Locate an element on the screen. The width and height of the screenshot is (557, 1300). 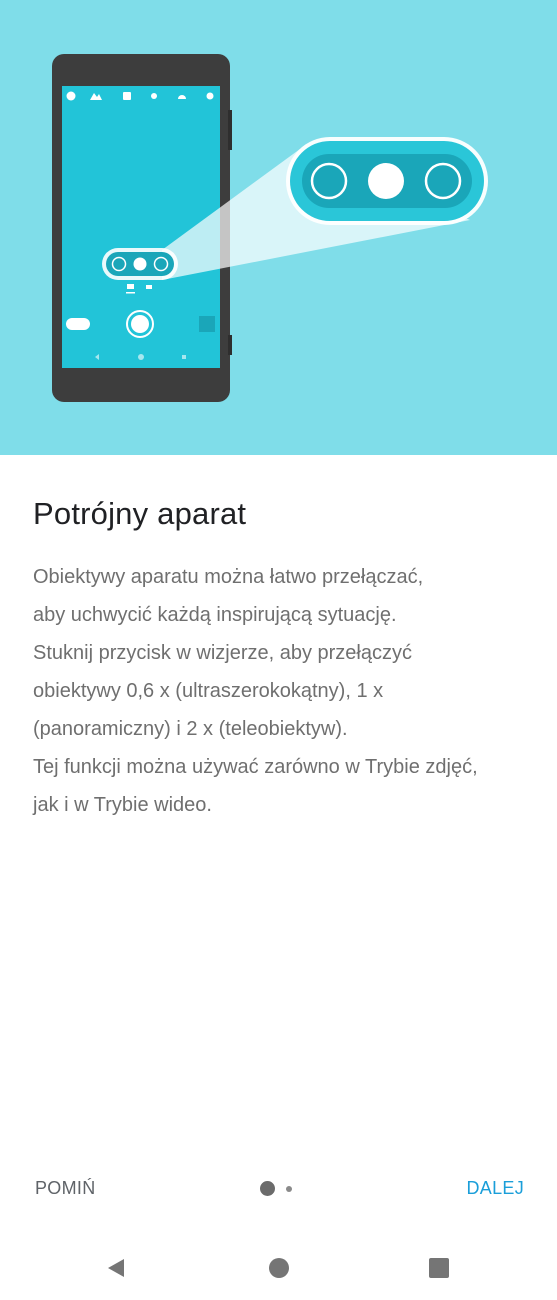
skip-button: POMIŃ is located at coordinates (65, 1188).